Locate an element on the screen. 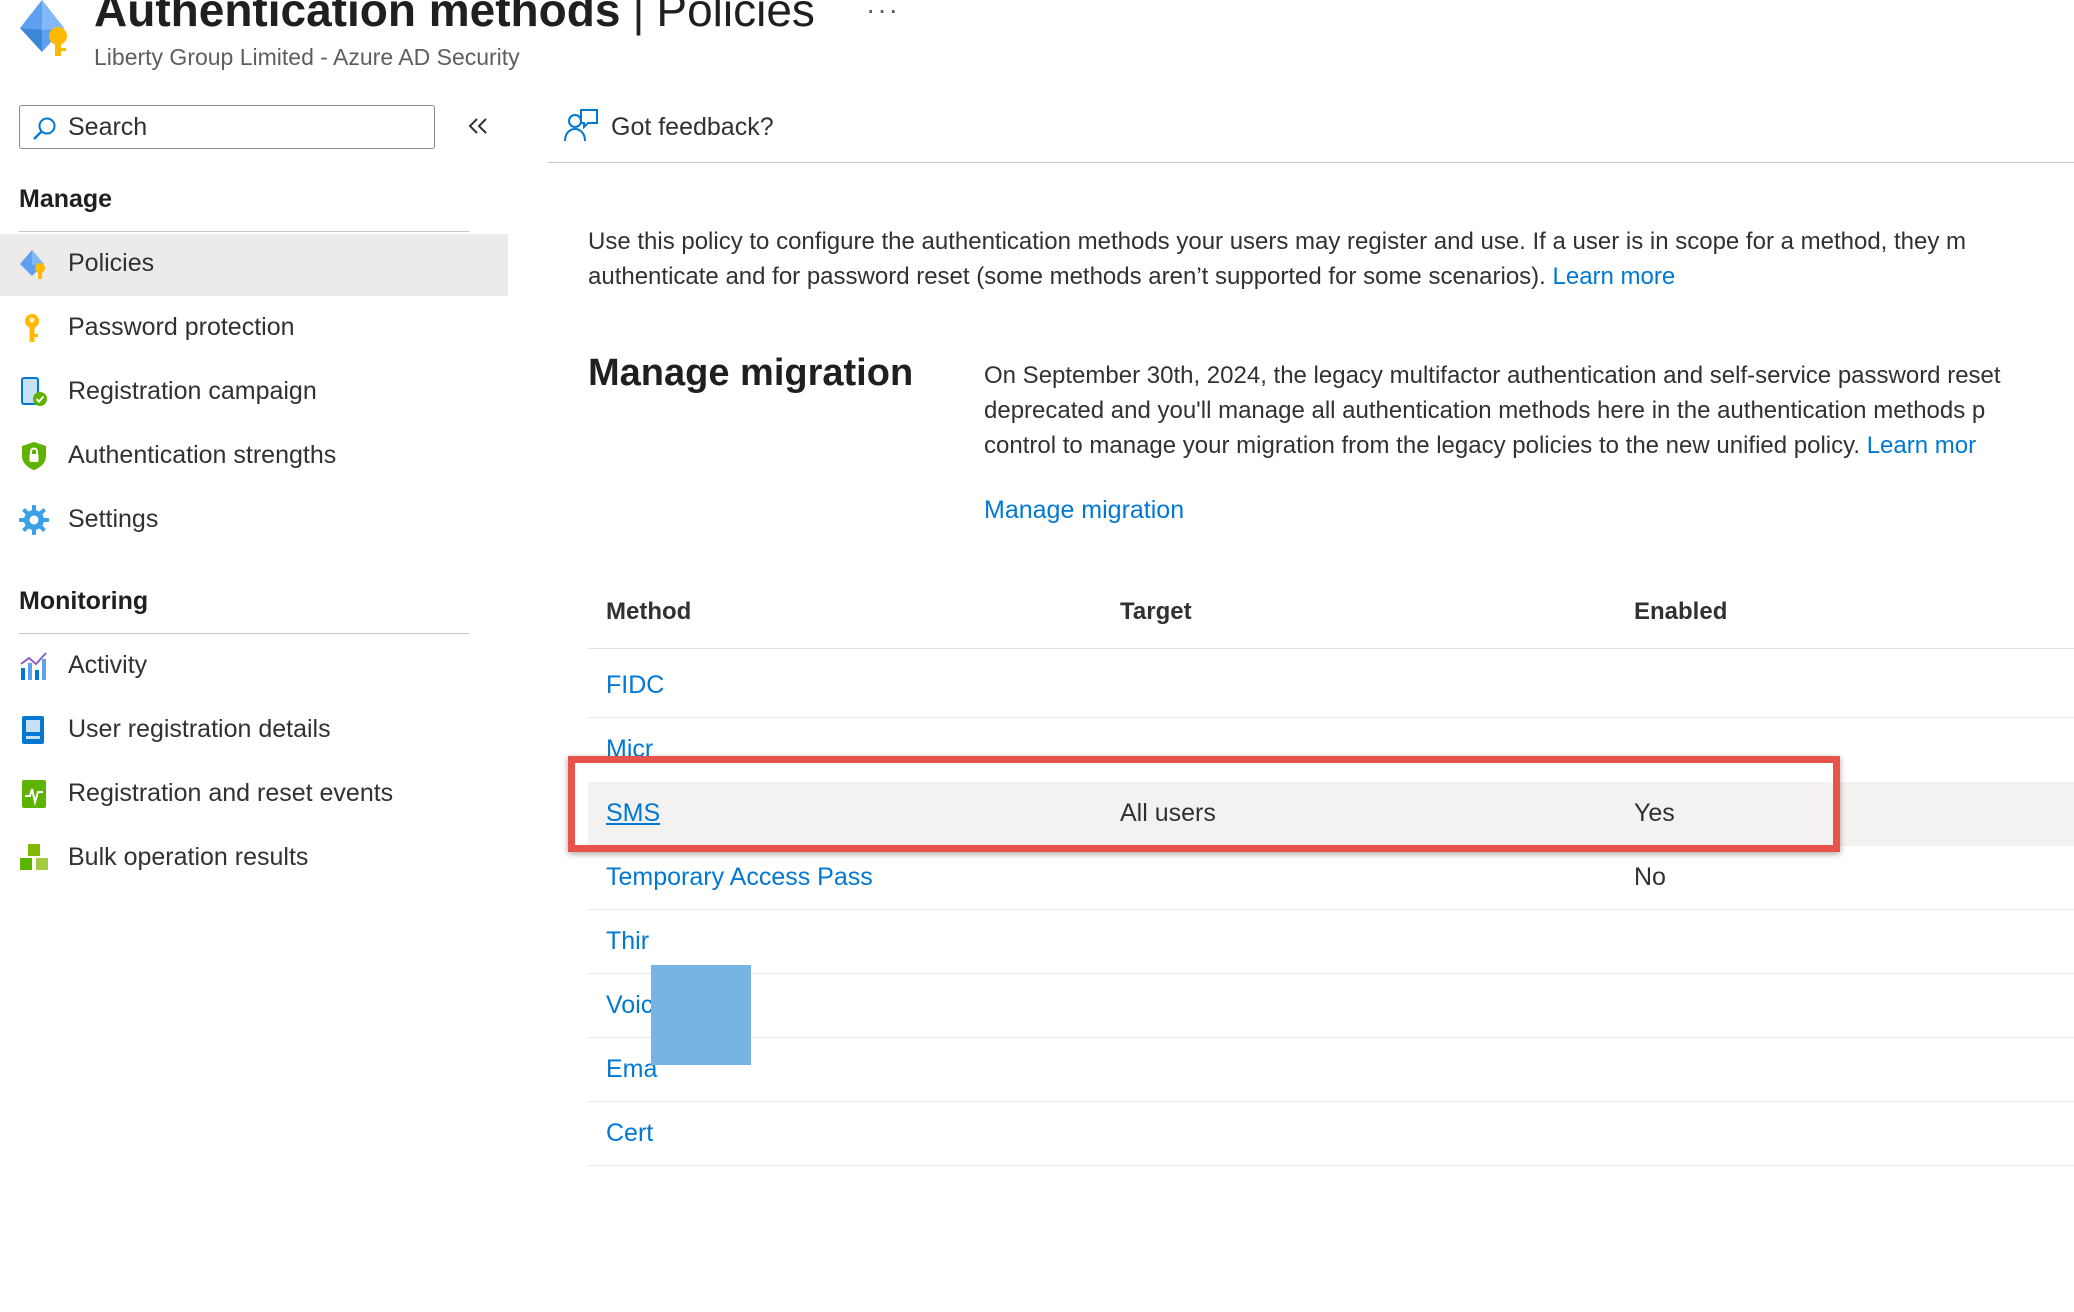 This screenshot has width=2074, height=1312. sidebar-item-password-protection: Password protection is located at coordinates (254, 329).